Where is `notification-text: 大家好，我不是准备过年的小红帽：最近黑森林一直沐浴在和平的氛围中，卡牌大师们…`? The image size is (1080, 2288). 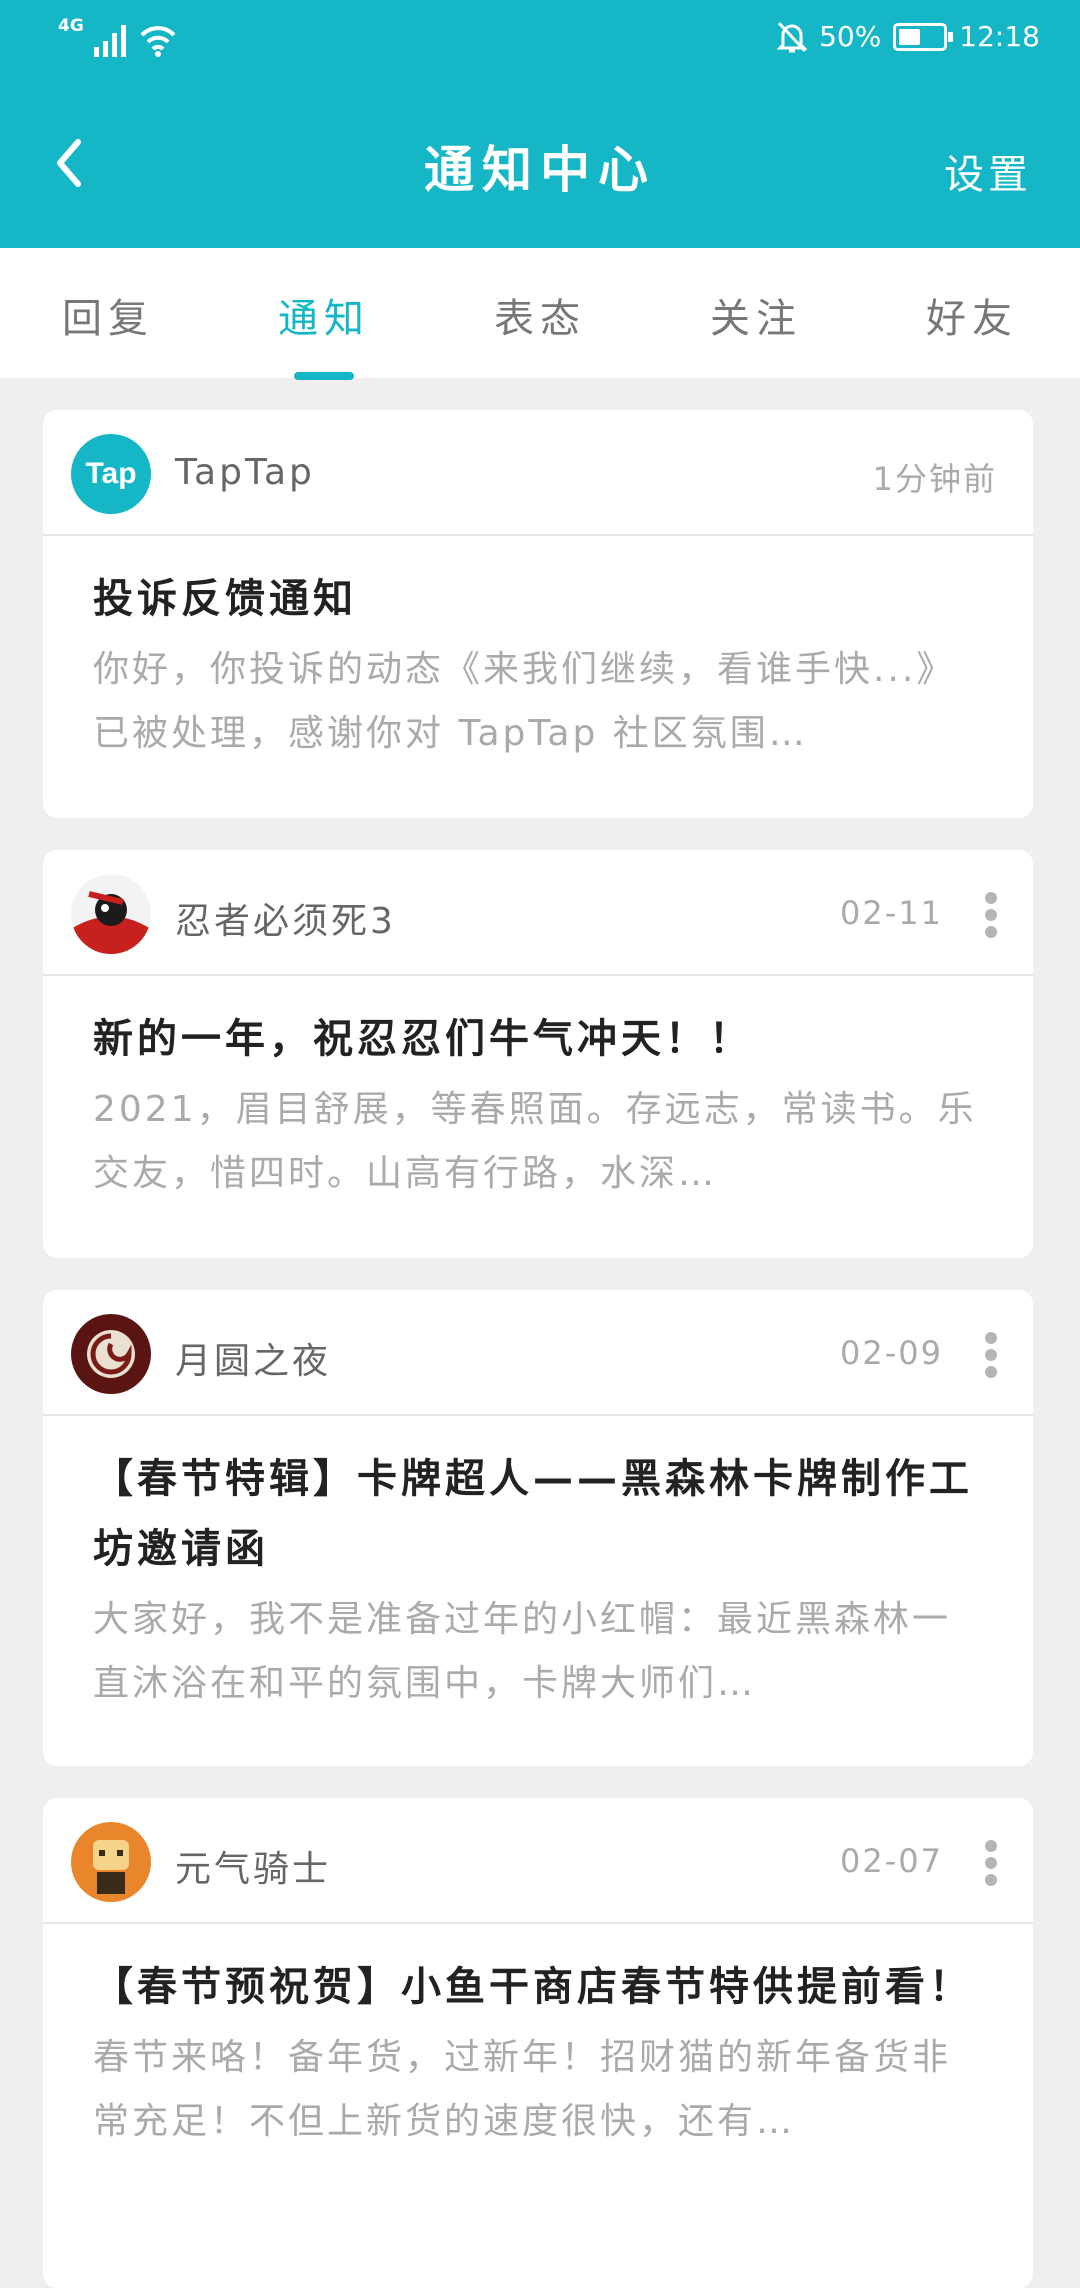 notification-text: 大家好，我不是准备过年的小红帽：最近黑森林一直沐浴在和平的氛围中，卡牌大师们… is located at coordinates (522, 1651).